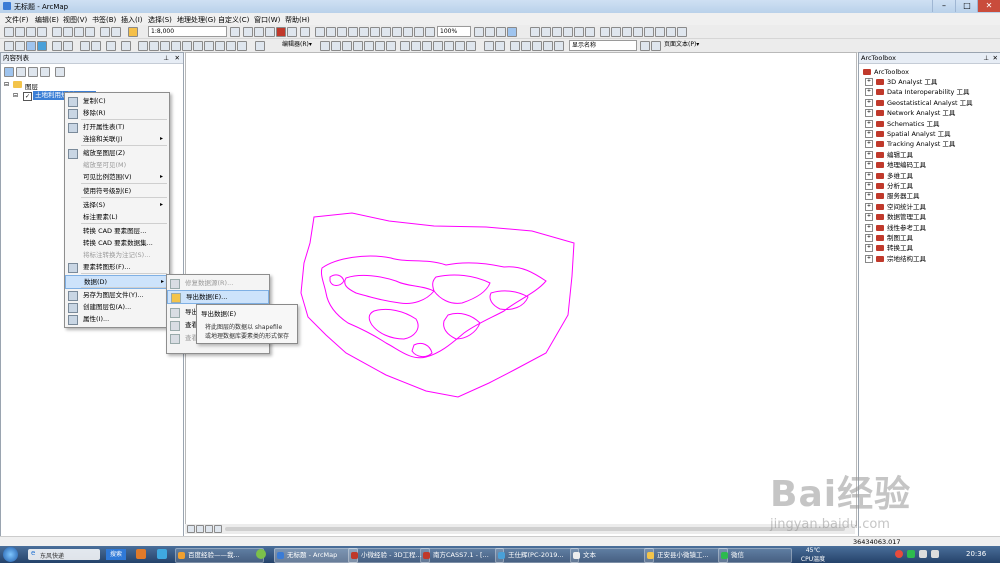  I want to click on show-shared-icon, so click(427, 46).